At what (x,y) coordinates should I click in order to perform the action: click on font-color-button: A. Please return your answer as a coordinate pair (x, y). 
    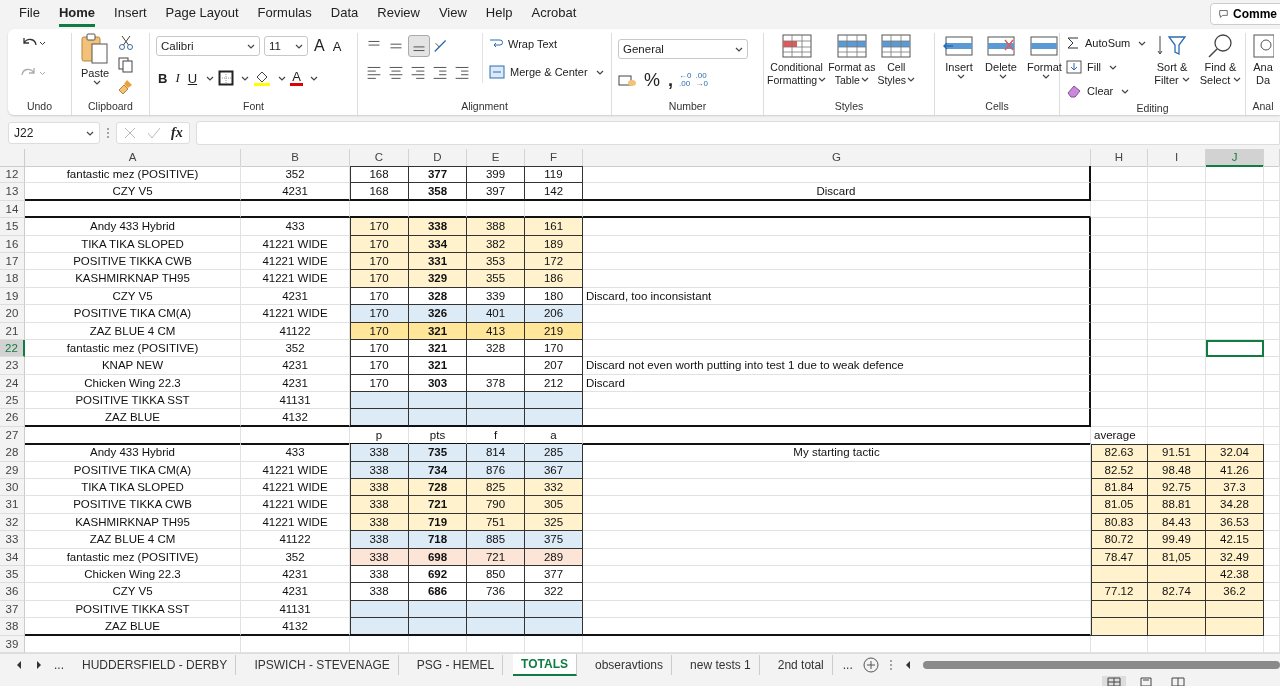
    Looking at the image, I should click on (296, 78).